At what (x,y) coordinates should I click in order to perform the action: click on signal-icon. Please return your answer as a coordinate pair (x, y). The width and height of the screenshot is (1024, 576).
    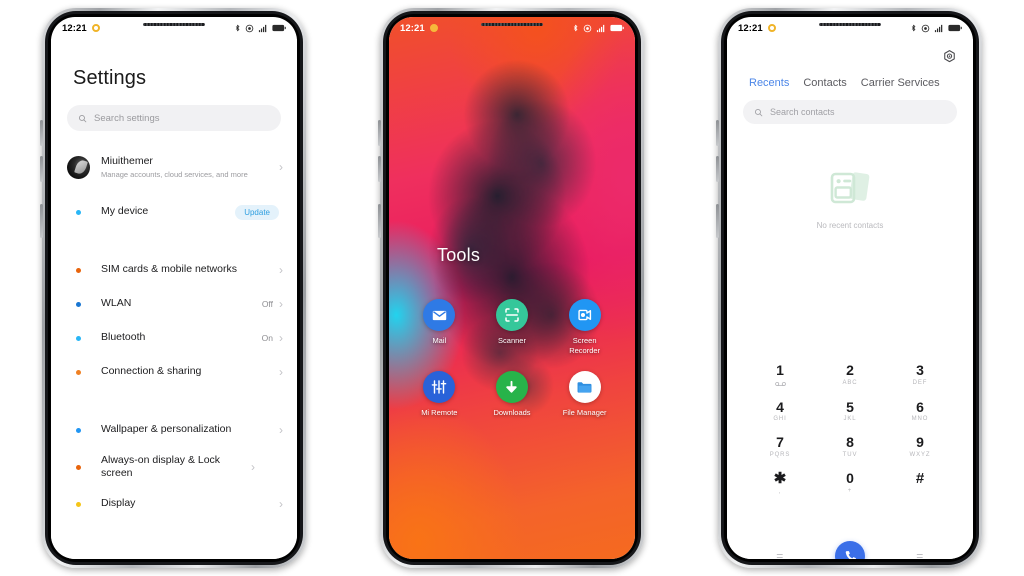
    Looking at the image, I should click on (938, 28).